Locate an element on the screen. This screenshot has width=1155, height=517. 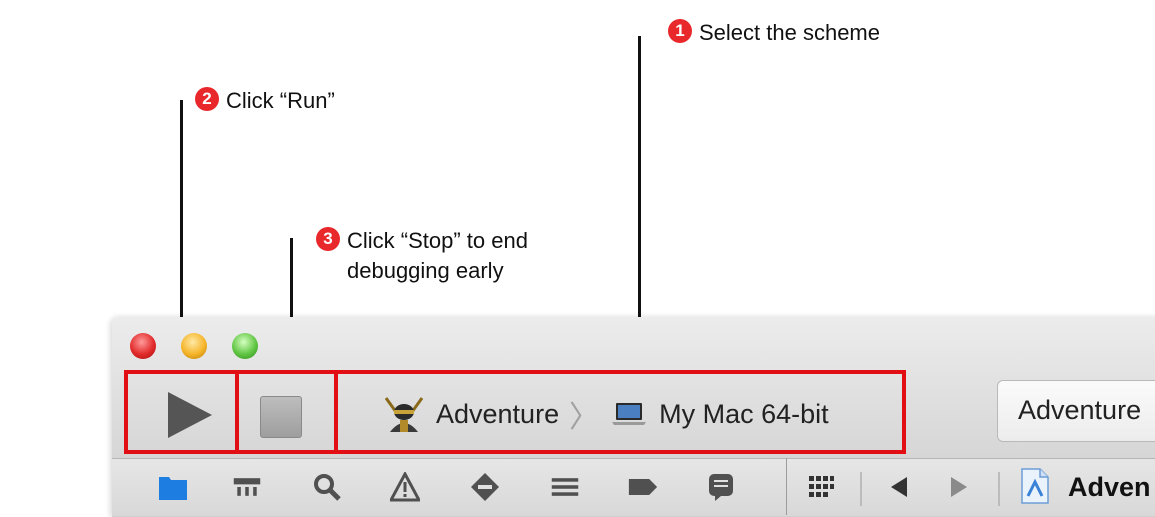
activity-viewer: Adventure is located at coordinates (1076, 411).